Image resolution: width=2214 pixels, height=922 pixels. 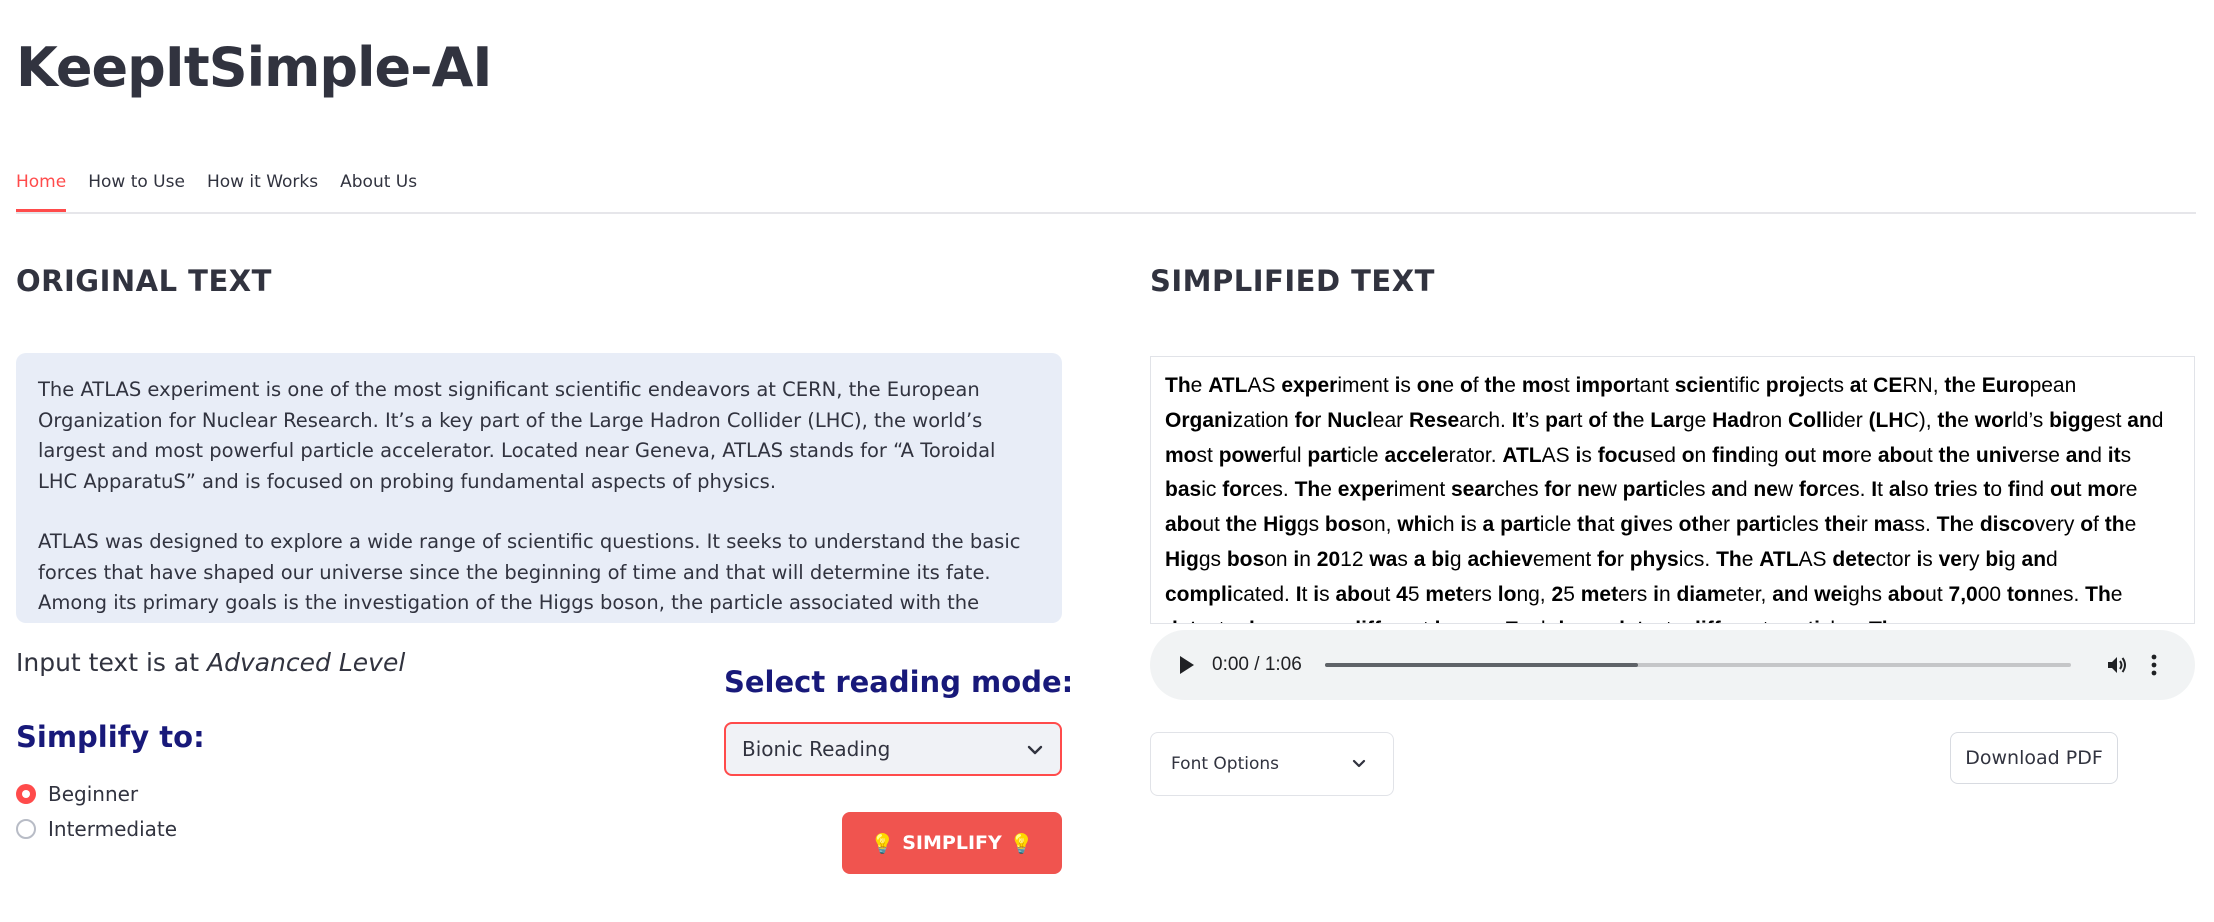 I want to click on radio-option-beginner: Beginner, so click(x=77, y=794).